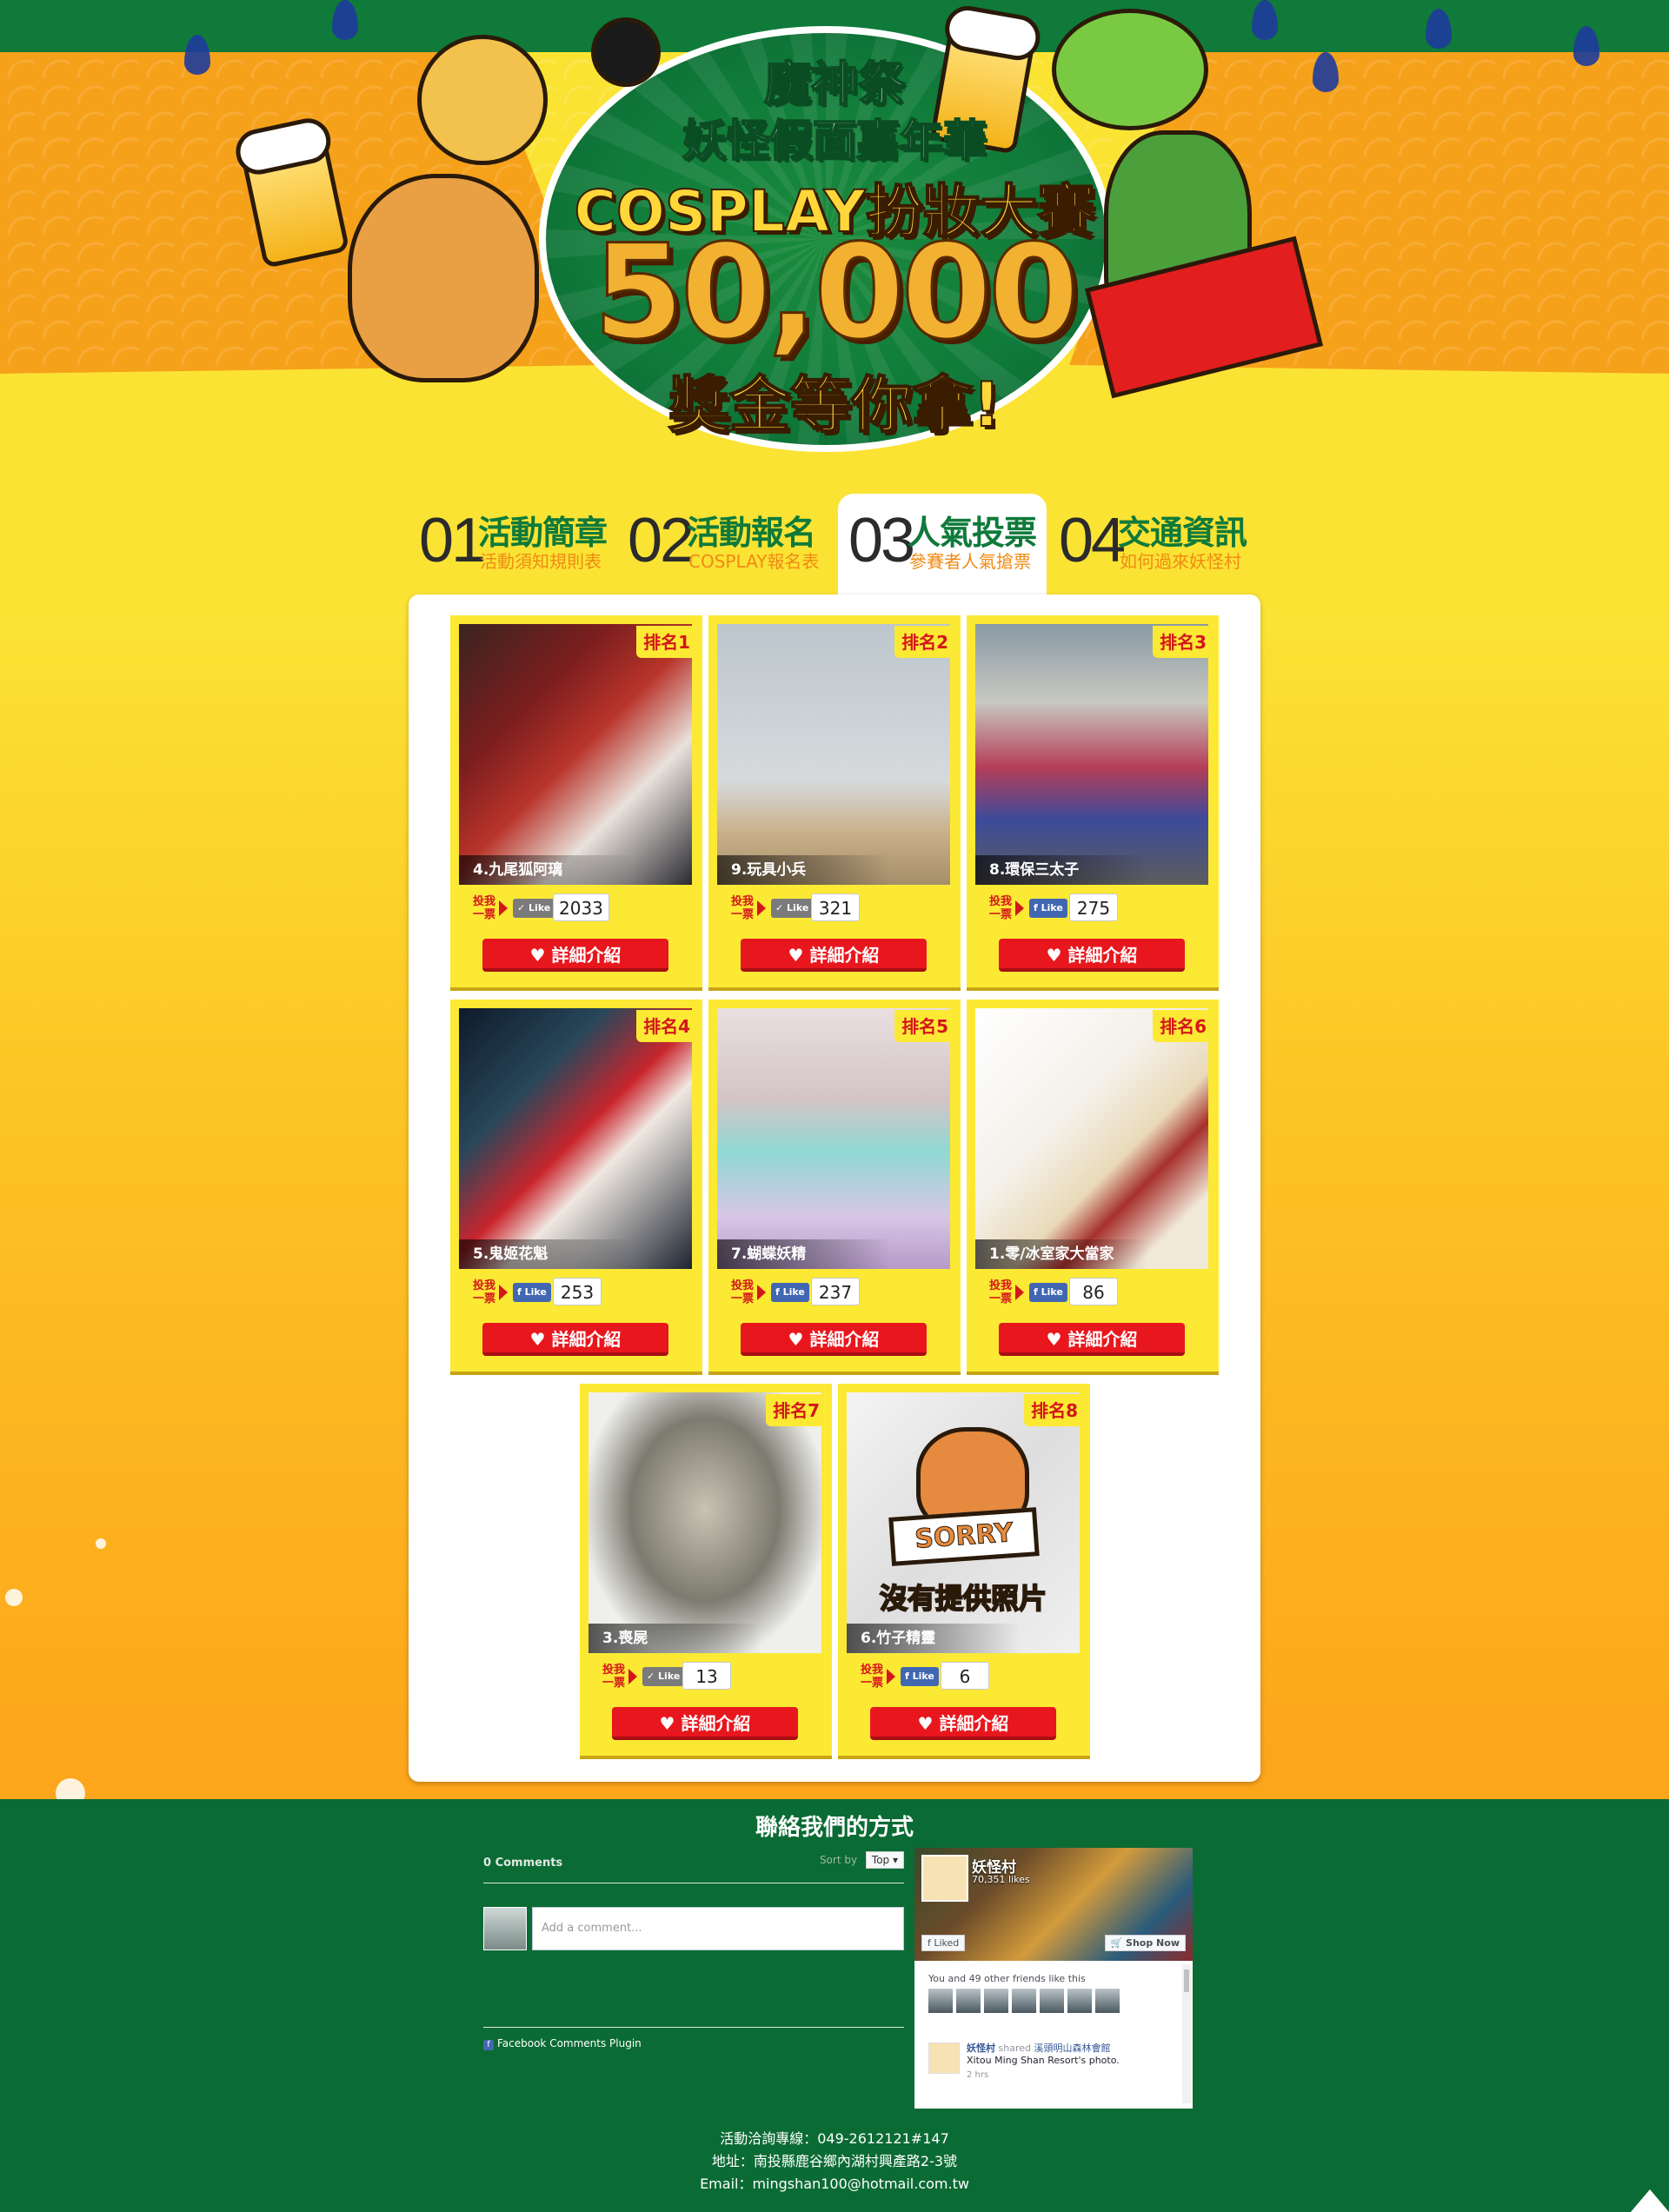  What do you see at coordinates (661, 540) in the screenshot?
I see `tab-number: 02` at bounding box center [661, 540].